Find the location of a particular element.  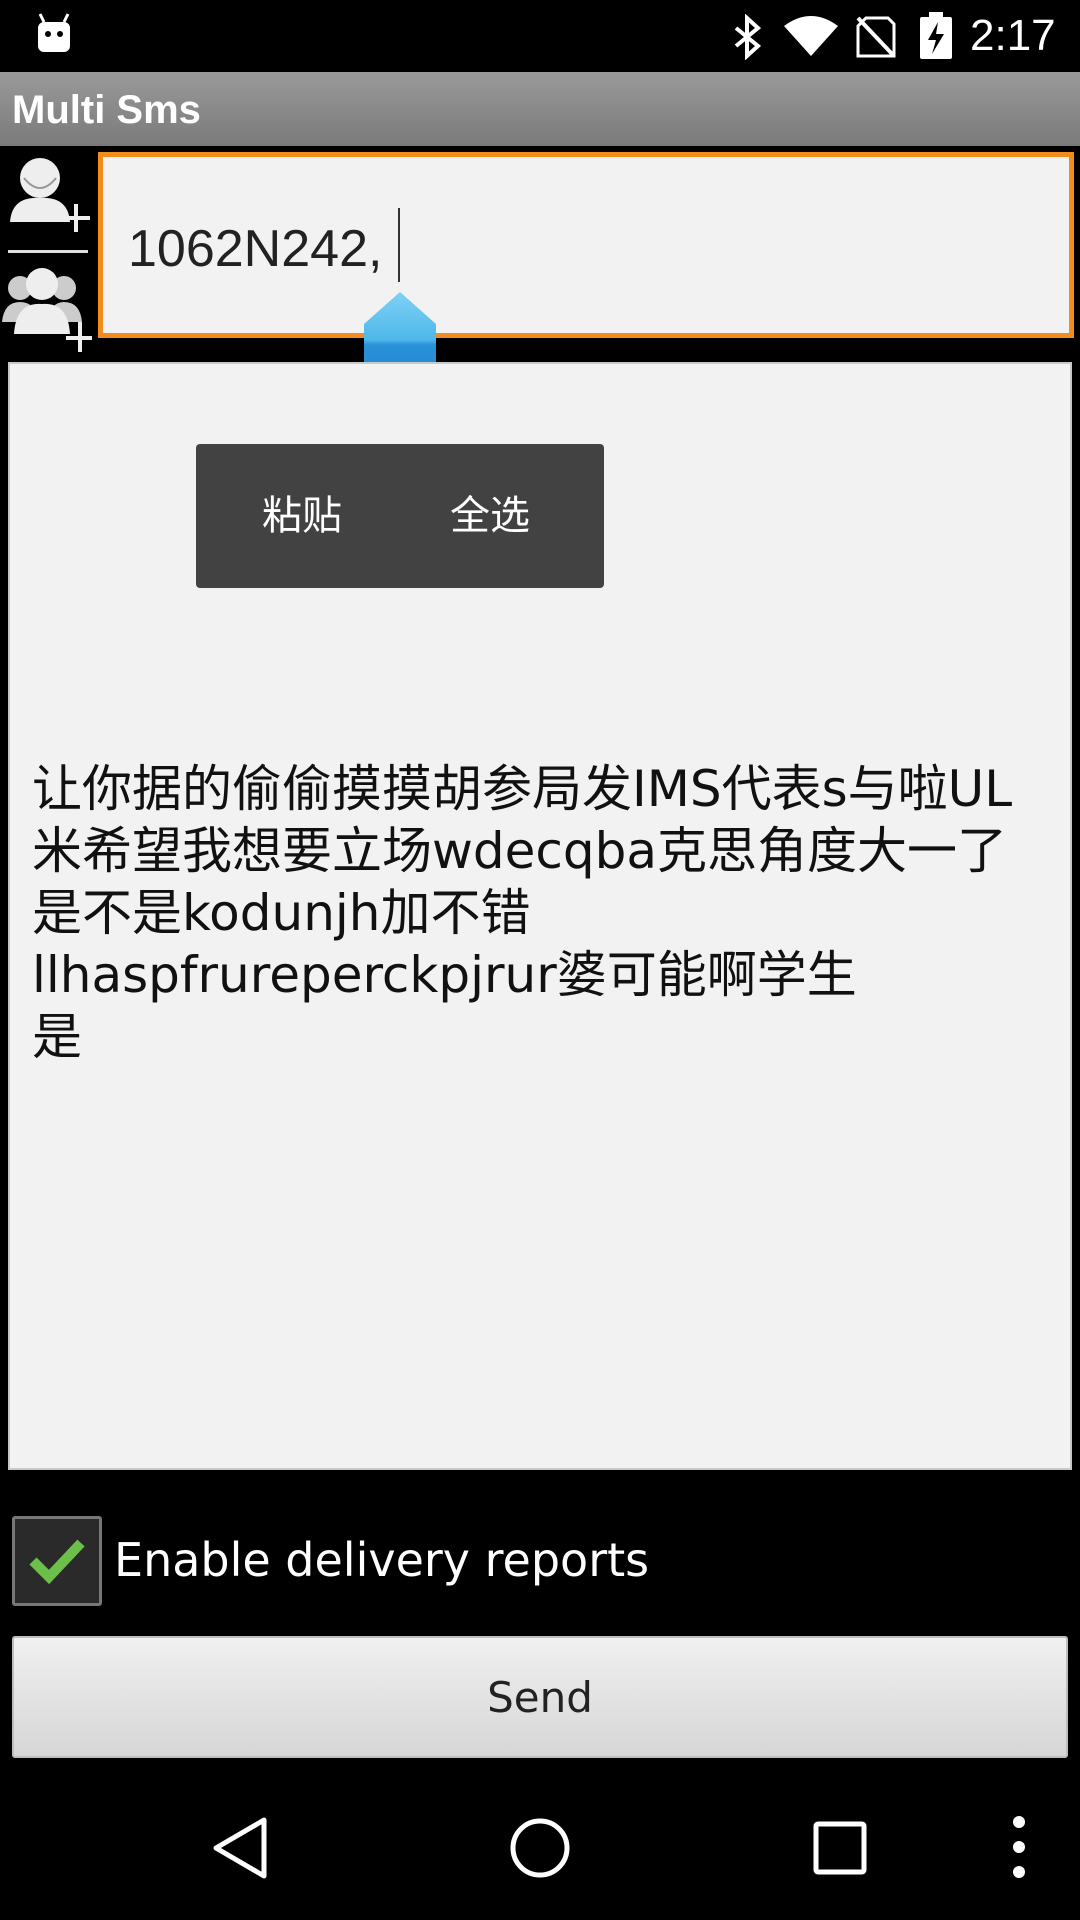

recipients-value: 1062N242, is located at coordinates (255, 249).